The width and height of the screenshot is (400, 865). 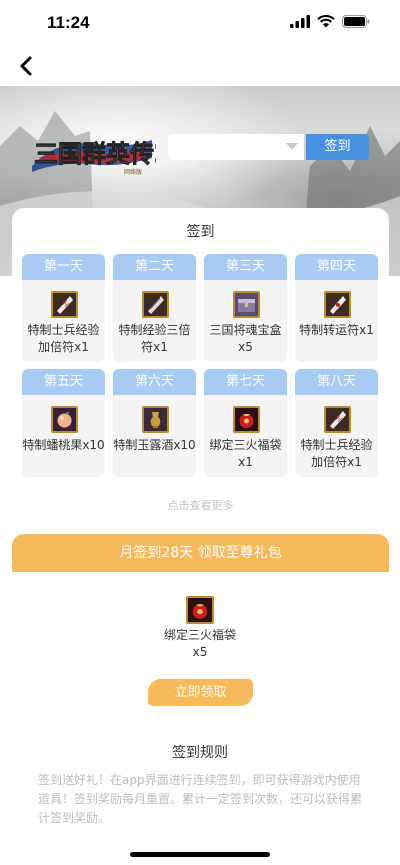 What do you see at coordinates (200, 652) in the screenshot?
I see `monthly-reward-qty: x5` at bounding box center [200, 652].